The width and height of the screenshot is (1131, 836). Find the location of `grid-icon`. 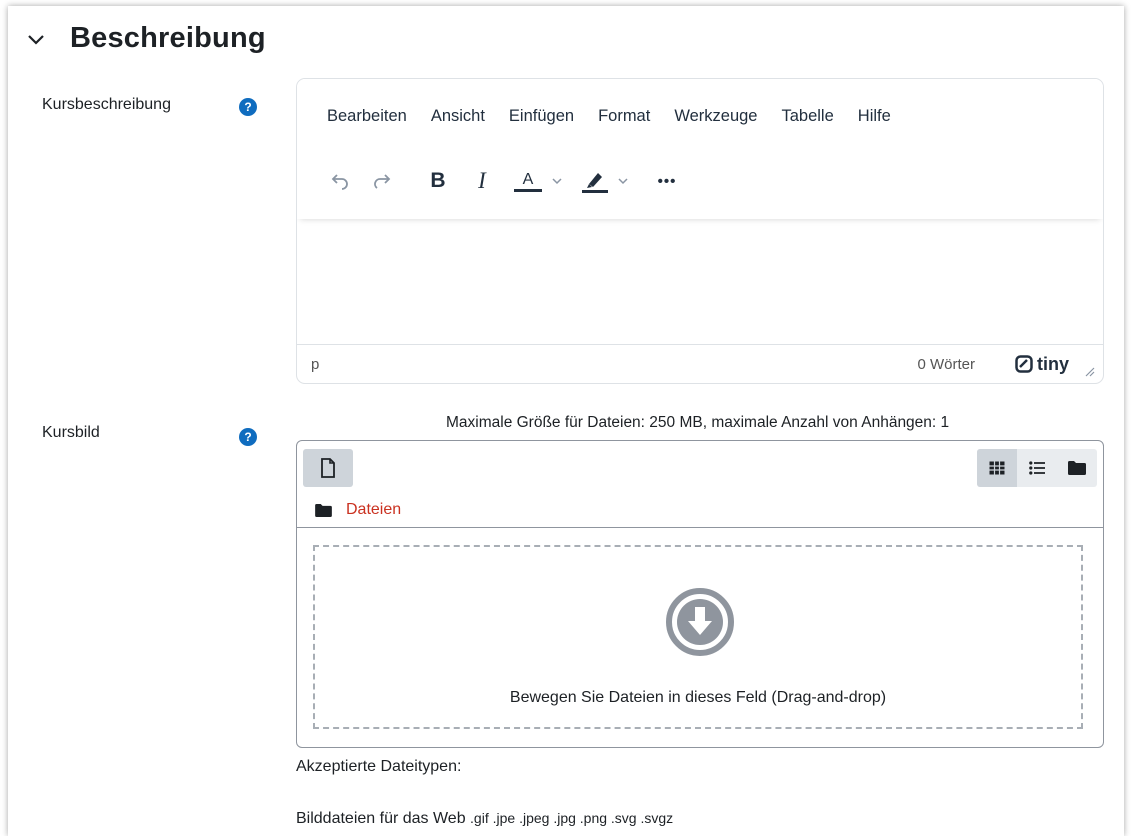

grid-icon is located at coordinates (997, 468).